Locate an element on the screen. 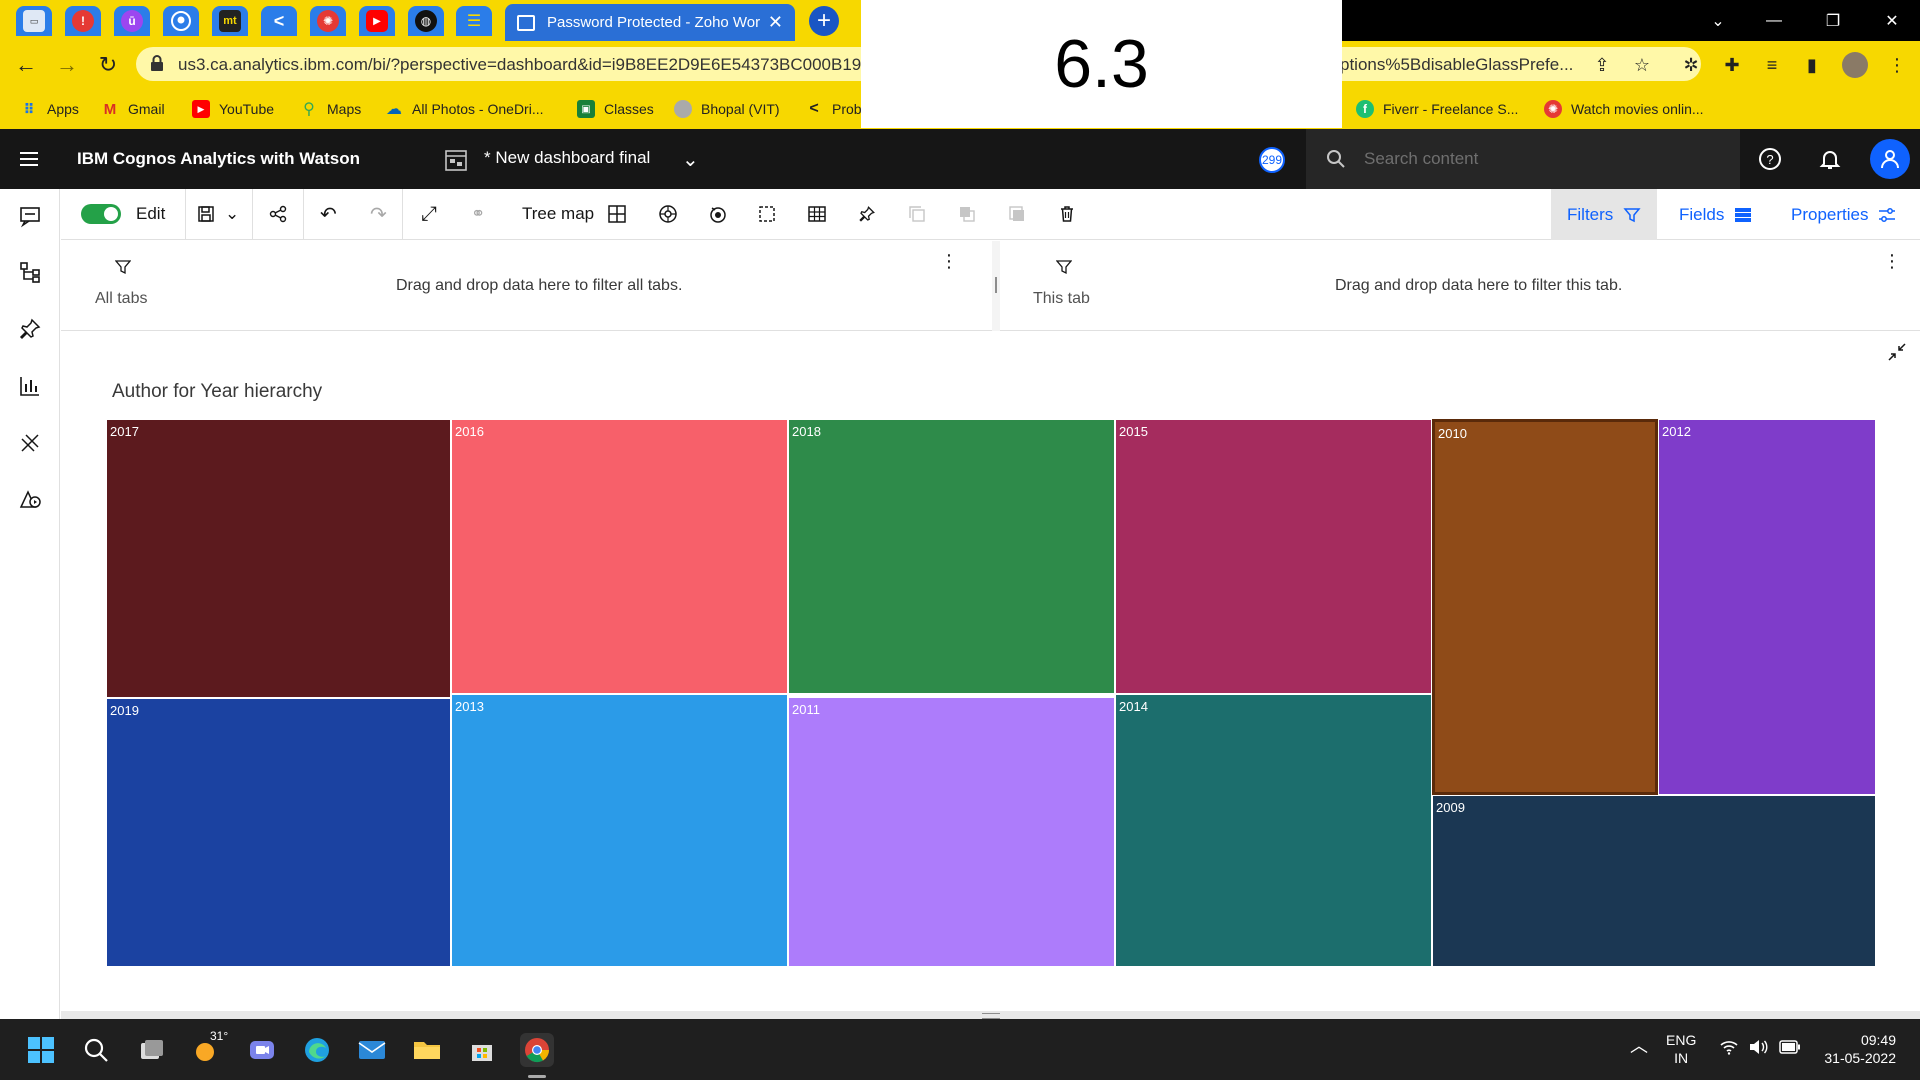  pinned-tab-github is located at coordinates (181, 21).